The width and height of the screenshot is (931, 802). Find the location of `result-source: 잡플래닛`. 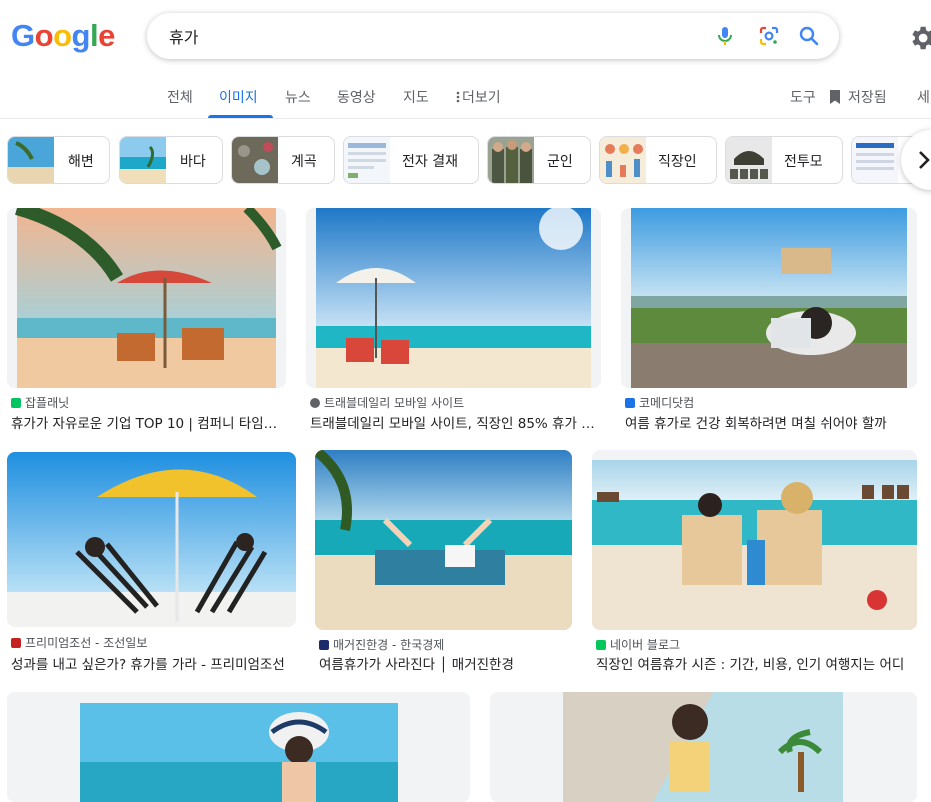

result-source: 잡플래닛 is located at coordinates (40, 402).